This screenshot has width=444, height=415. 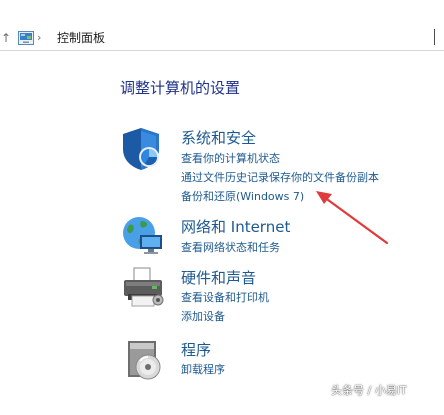 I want to click on up-arrow-icon: ↑, so click(x=6, y=38).